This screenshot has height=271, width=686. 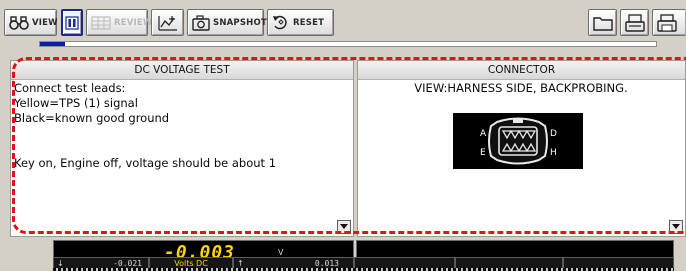 I want to click on view-label: VIEW, so click(x=45, y=22).